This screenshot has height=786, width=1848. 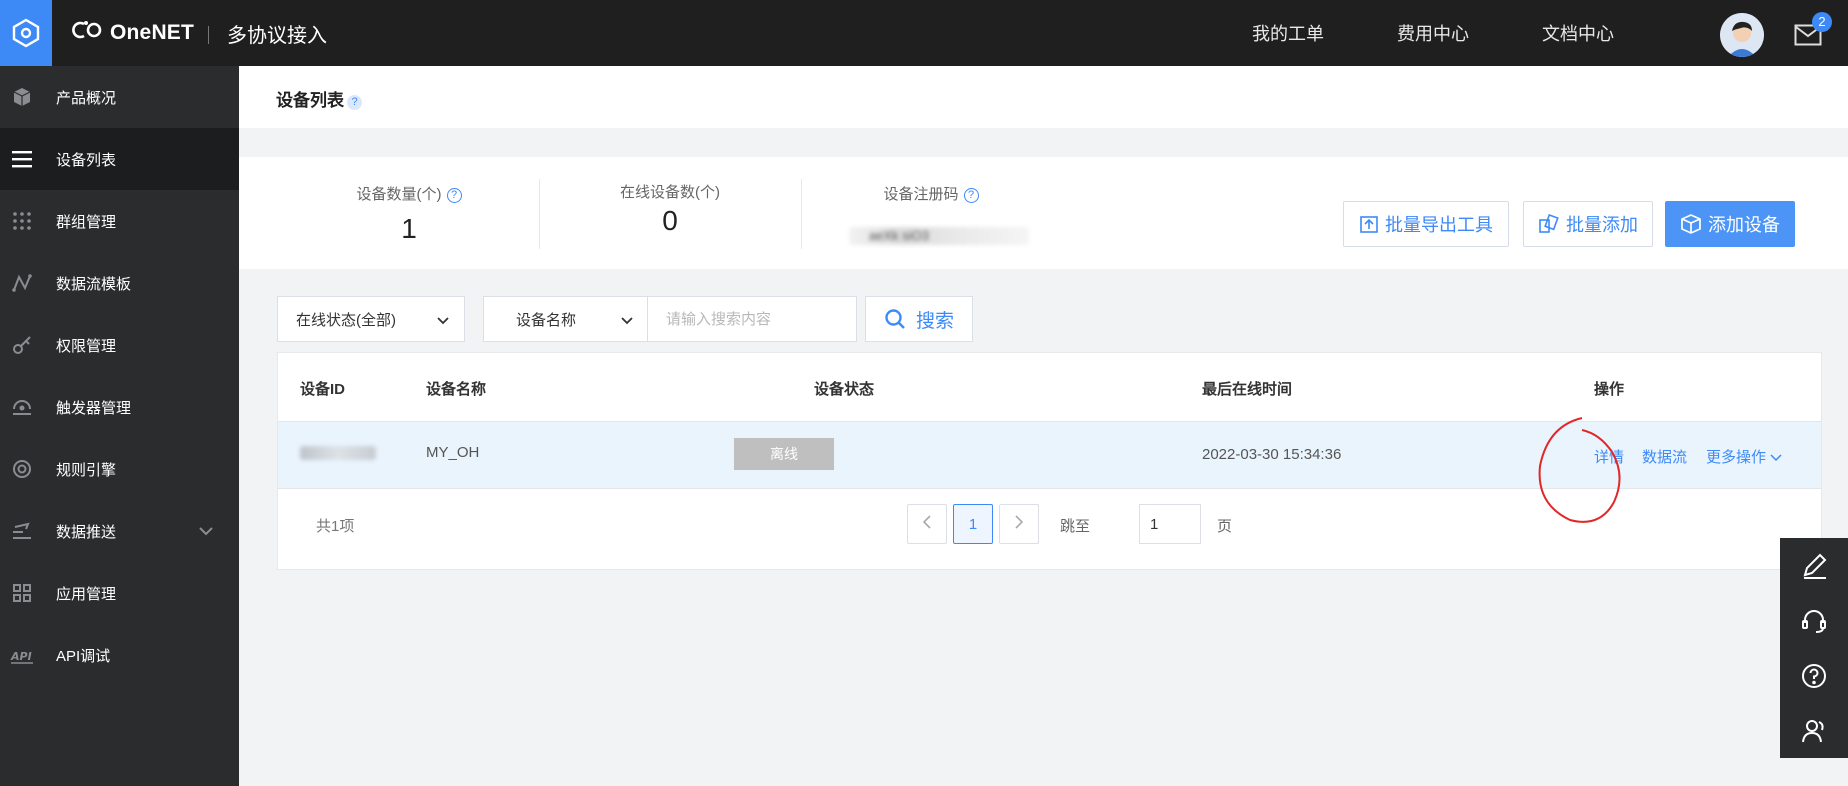 I want to click on table-header: 设备ID 设备名称 设备状态 最后在线时间 操作, so click(x=1049, y=387).